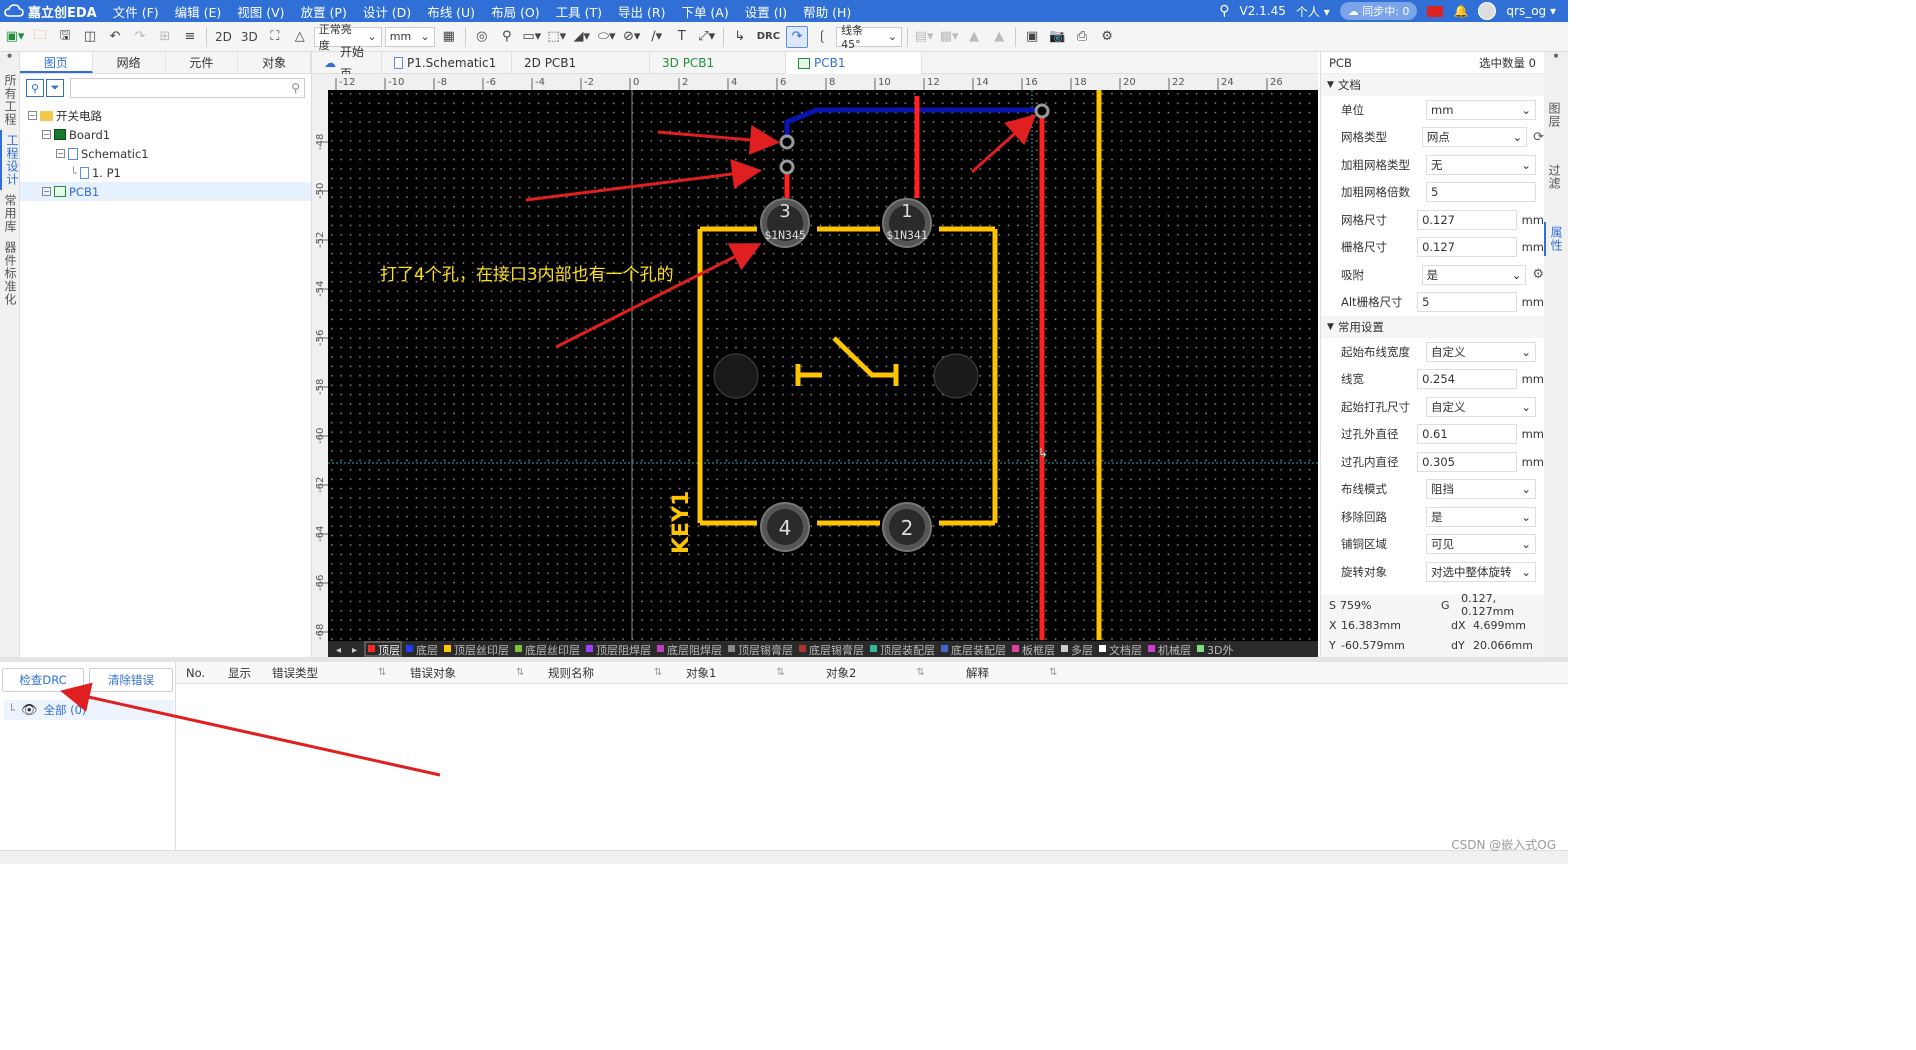 This screenshot has height=1050, width=1916. What do you see at coordinates (1082, 37) in the screenshot?
I see `print-icon: ⎙` at bounding box center [1082, 37].